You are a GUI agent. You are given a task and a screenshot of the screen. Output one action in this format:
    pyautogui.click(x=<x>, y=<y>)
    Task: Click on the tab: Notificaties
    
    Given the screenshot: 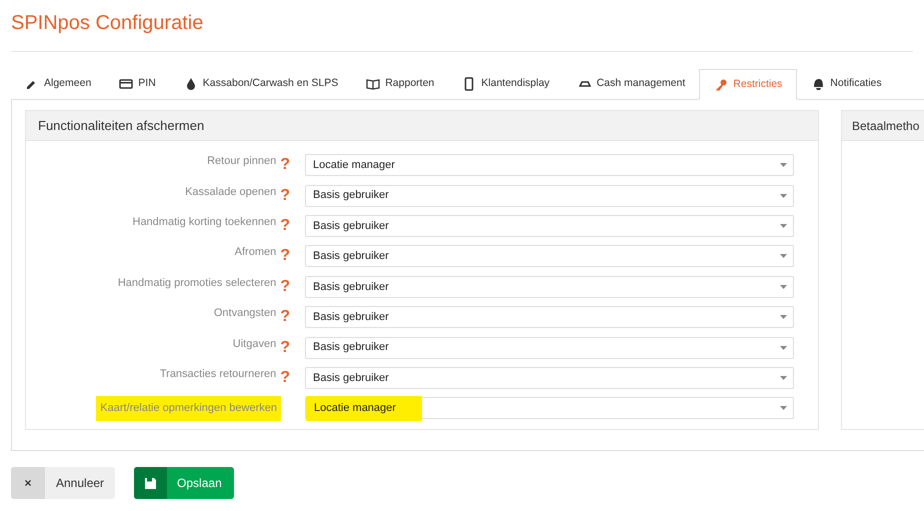 What is the action you would take?
    pyautogui.click(x=846, y=83)
    